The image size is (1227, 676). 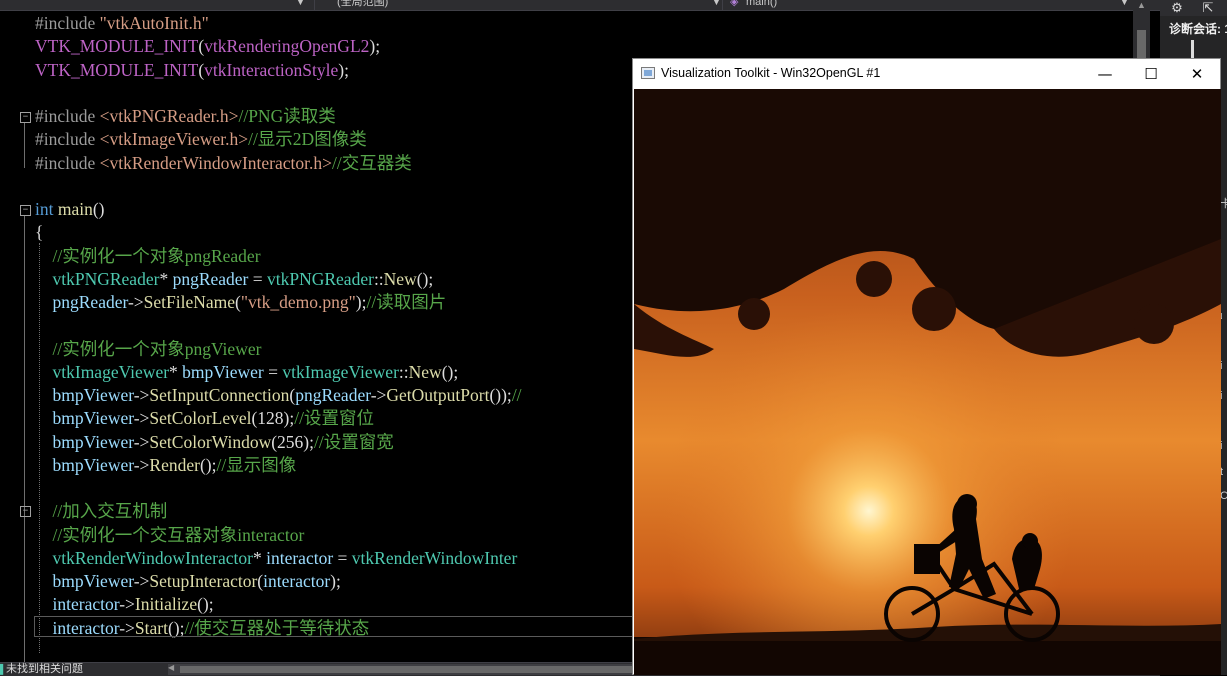 I want to click on code-line: VTK_MODULE_INIT(vtkRenderingOpenGL2);, so click(x=207, y=46).